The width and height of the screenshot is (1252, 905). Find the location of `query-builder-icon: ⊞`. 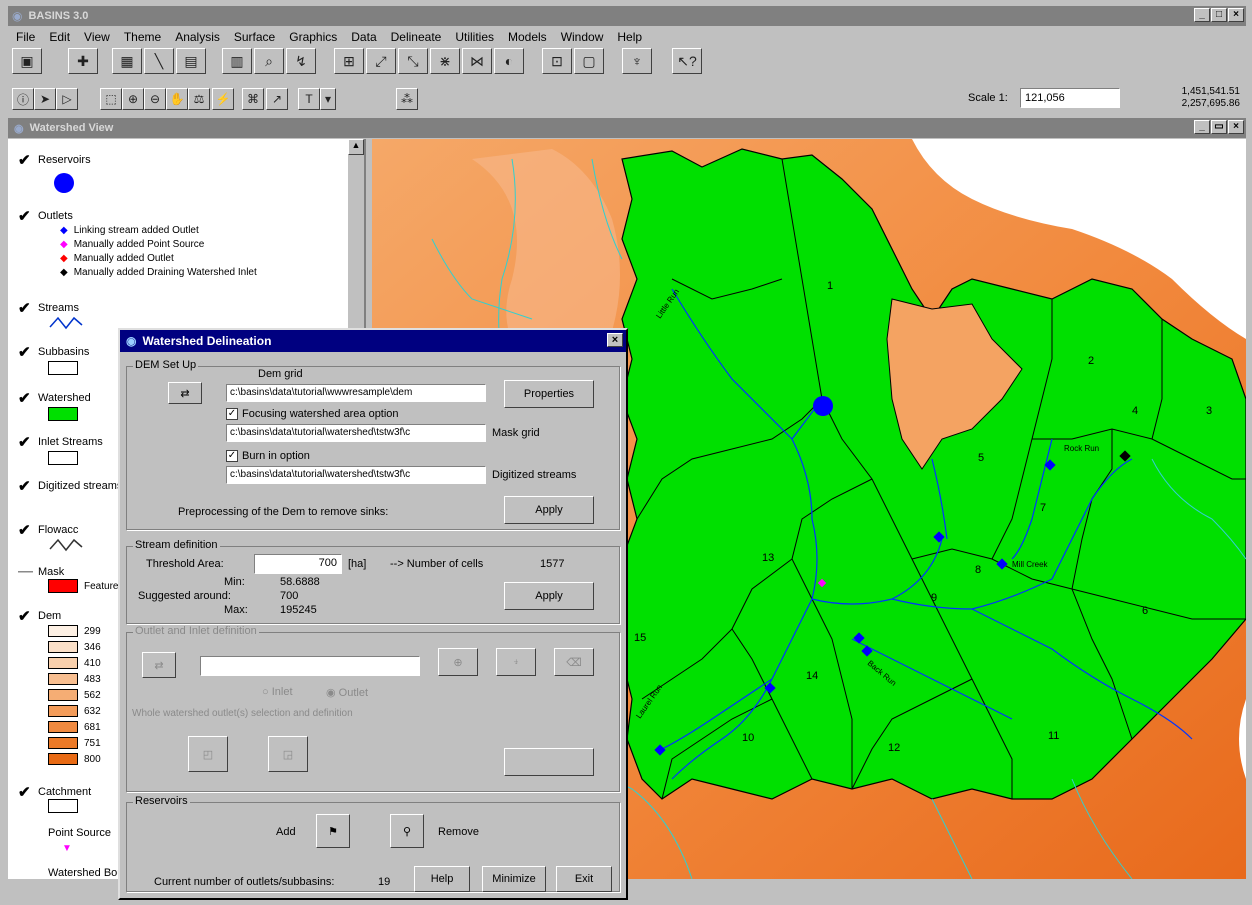

query-builder-icon: ⊞ is located at coordinates (349, 61).